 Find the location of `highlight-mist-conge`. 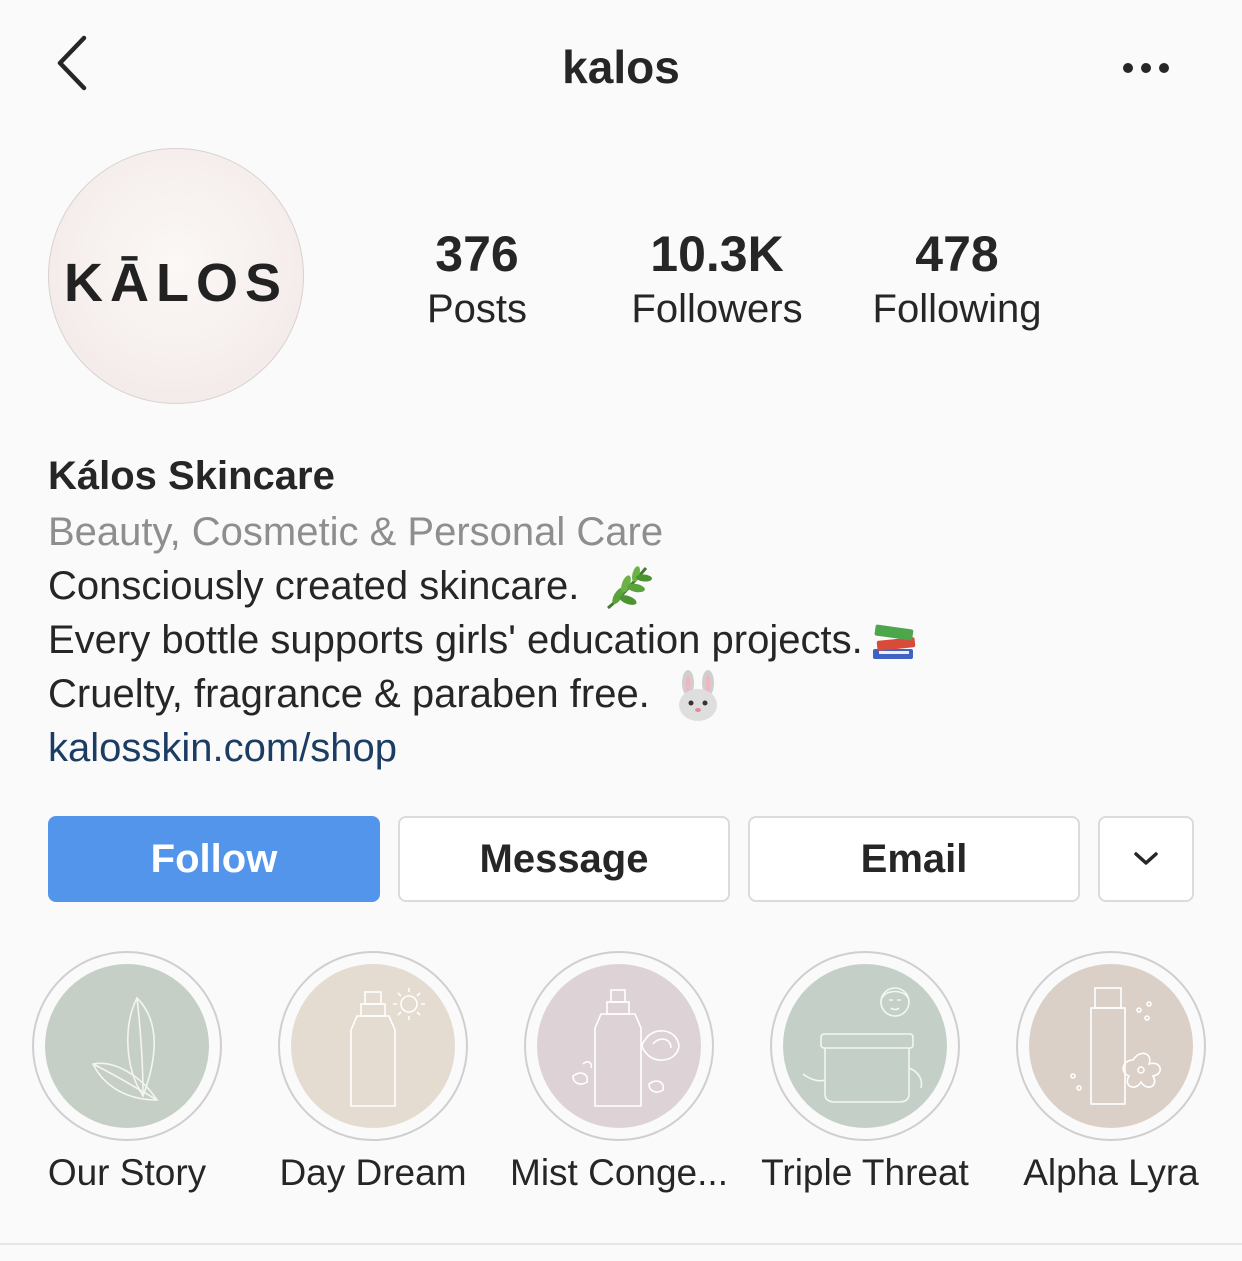

highlight-mist-conge is located at coordinates (619, 1046).